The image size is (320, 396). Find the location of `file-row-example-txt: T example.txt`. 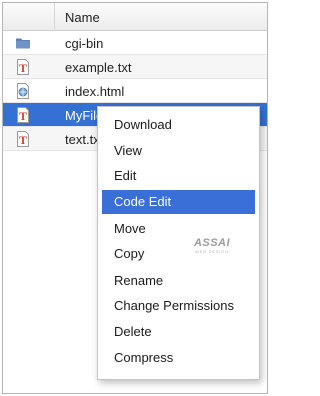

file-row-example-txt: T example.txt is located at coordinates (135, 67).